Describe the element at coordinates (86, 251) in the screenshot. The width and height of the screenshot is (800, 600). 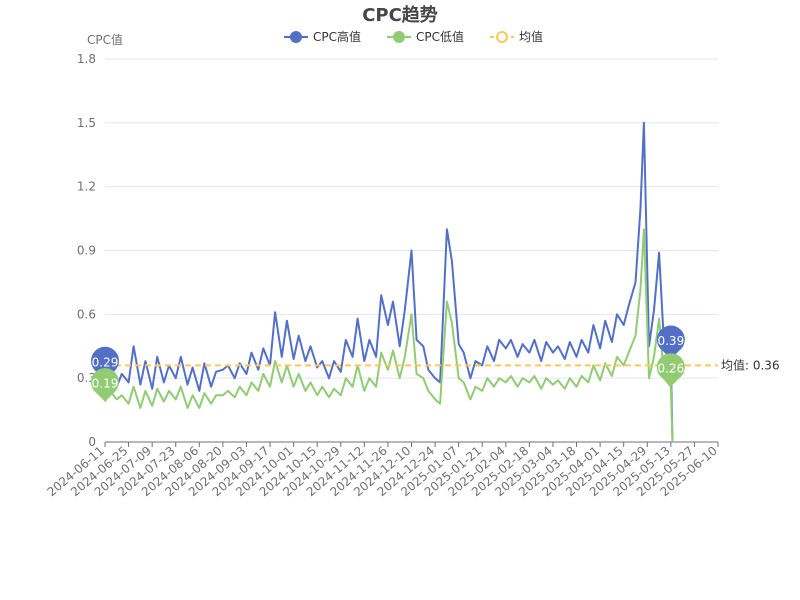
I see `y-tick-label: 0.9` at that location.